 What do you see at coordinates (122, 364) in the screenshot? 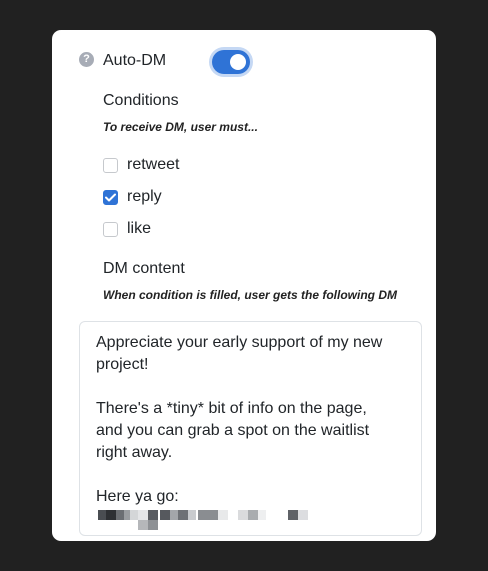
I see `dm-line: project!` at bounding box center [122, 364].